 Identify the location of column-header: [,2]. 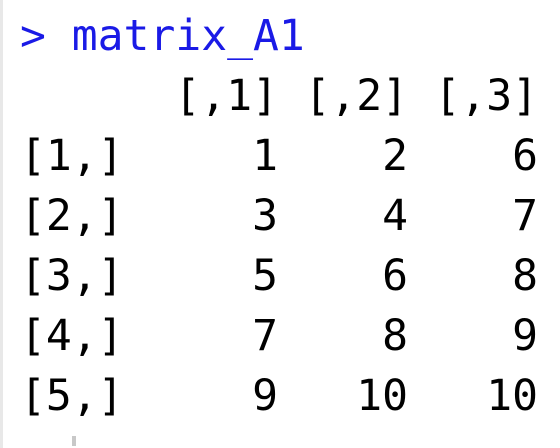
(356, 96).